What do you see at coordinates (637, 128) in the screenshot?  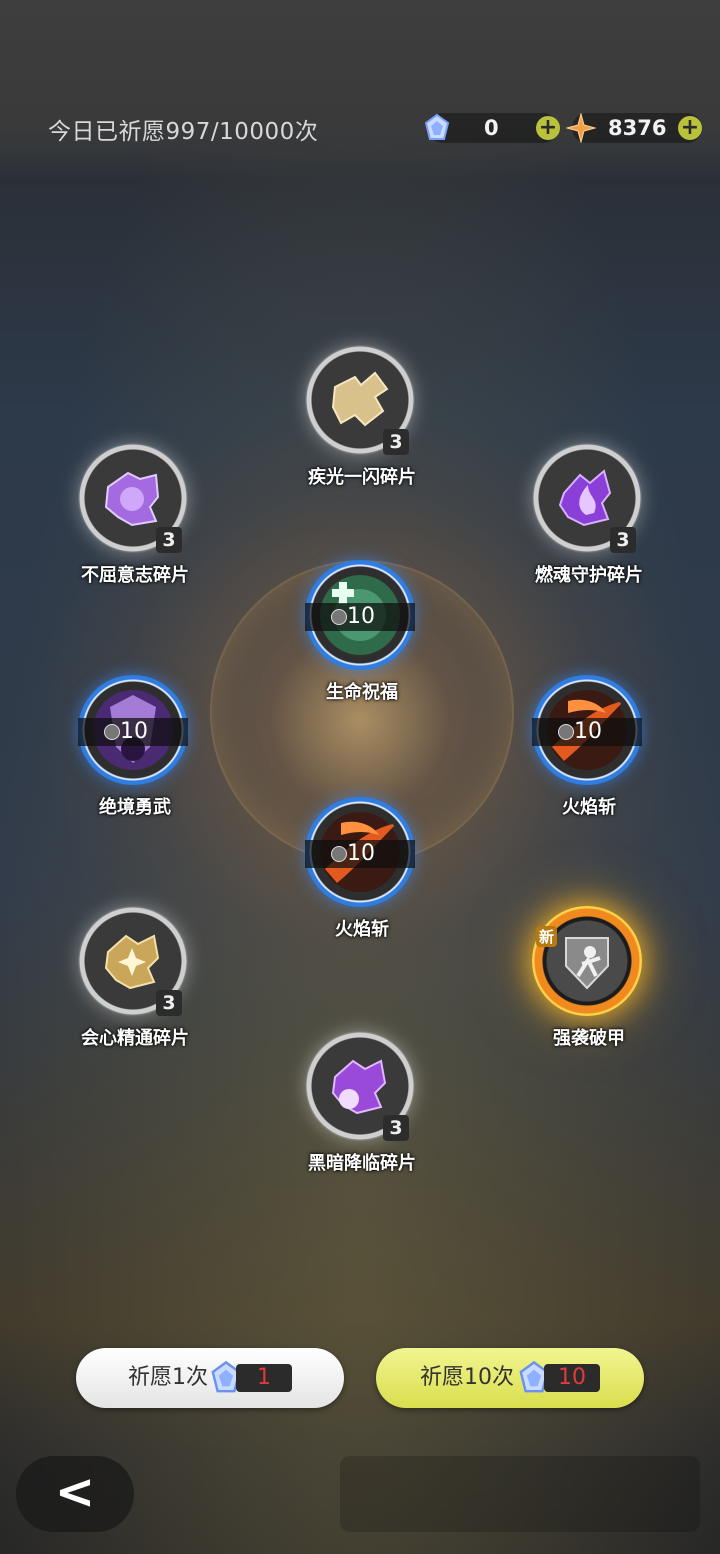 I see `star-amount: 8376` at bounding box center [637, 128].